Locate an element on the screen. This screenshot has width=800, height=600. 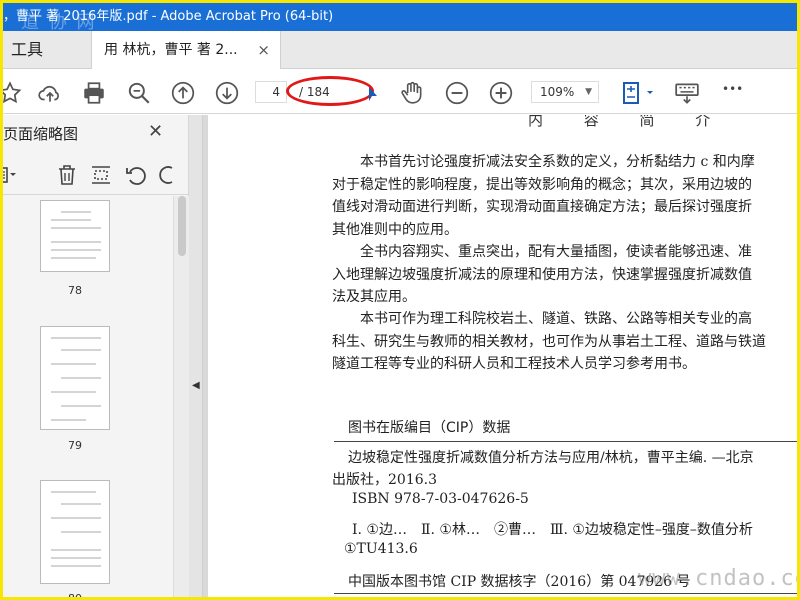
text-line: 法及其应用。 is located at coordinates (374, 297).